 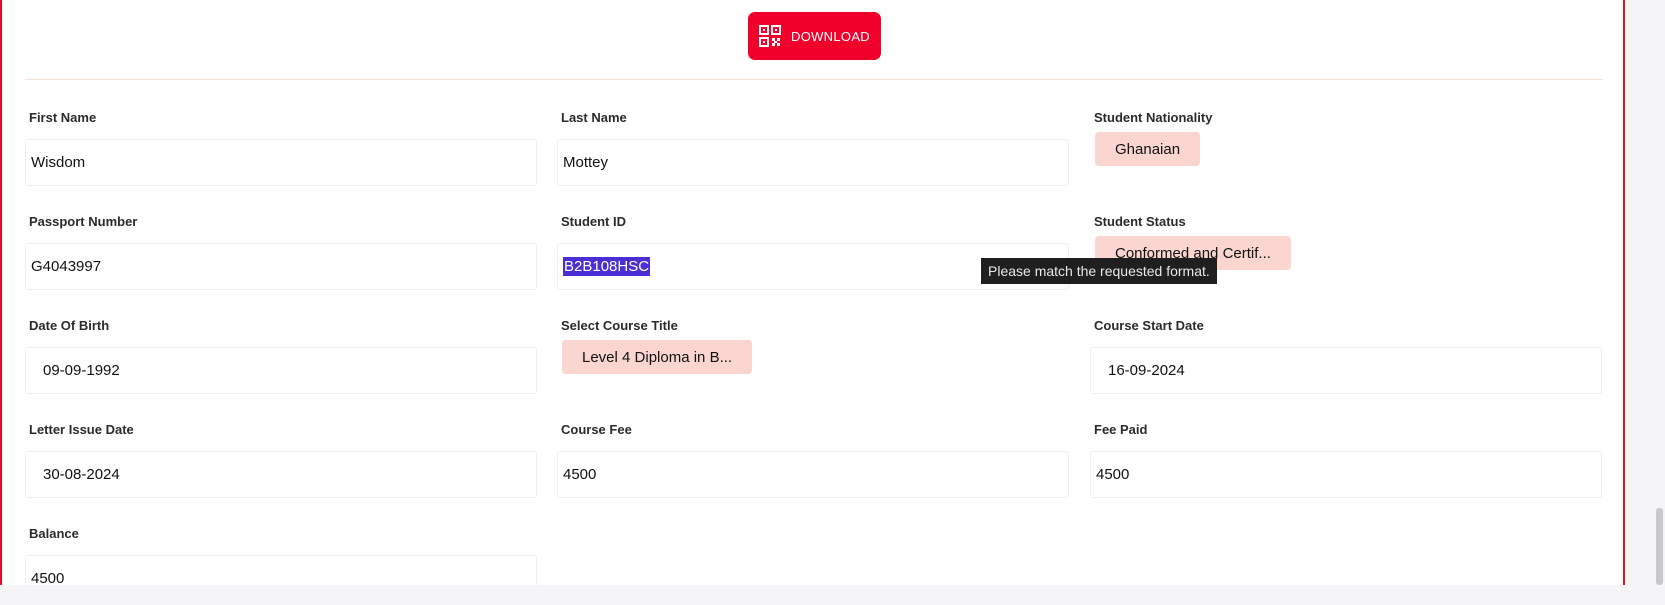 I want to click on student-status-label: Student Status, so click(x=1140, y=221).